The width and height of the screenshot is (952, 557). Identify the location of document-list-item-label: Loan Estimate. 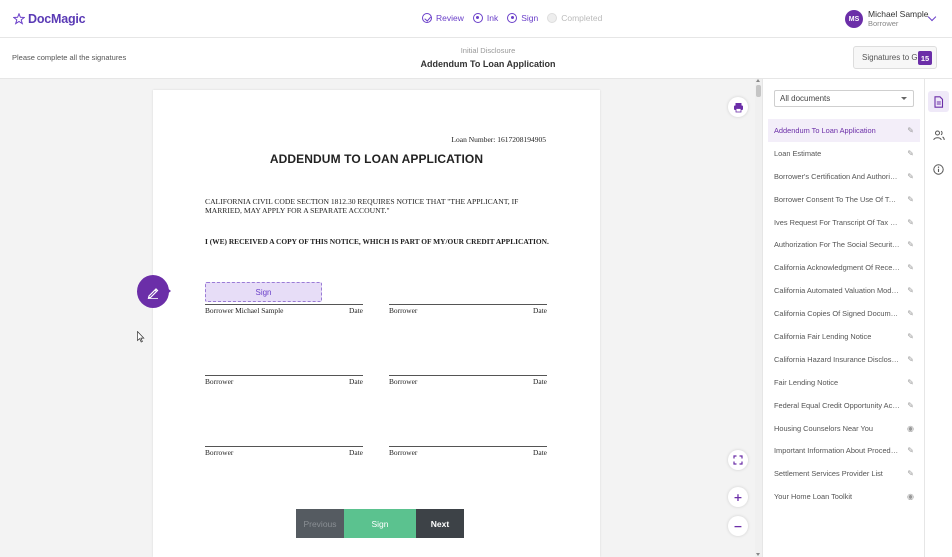
(798, 153).